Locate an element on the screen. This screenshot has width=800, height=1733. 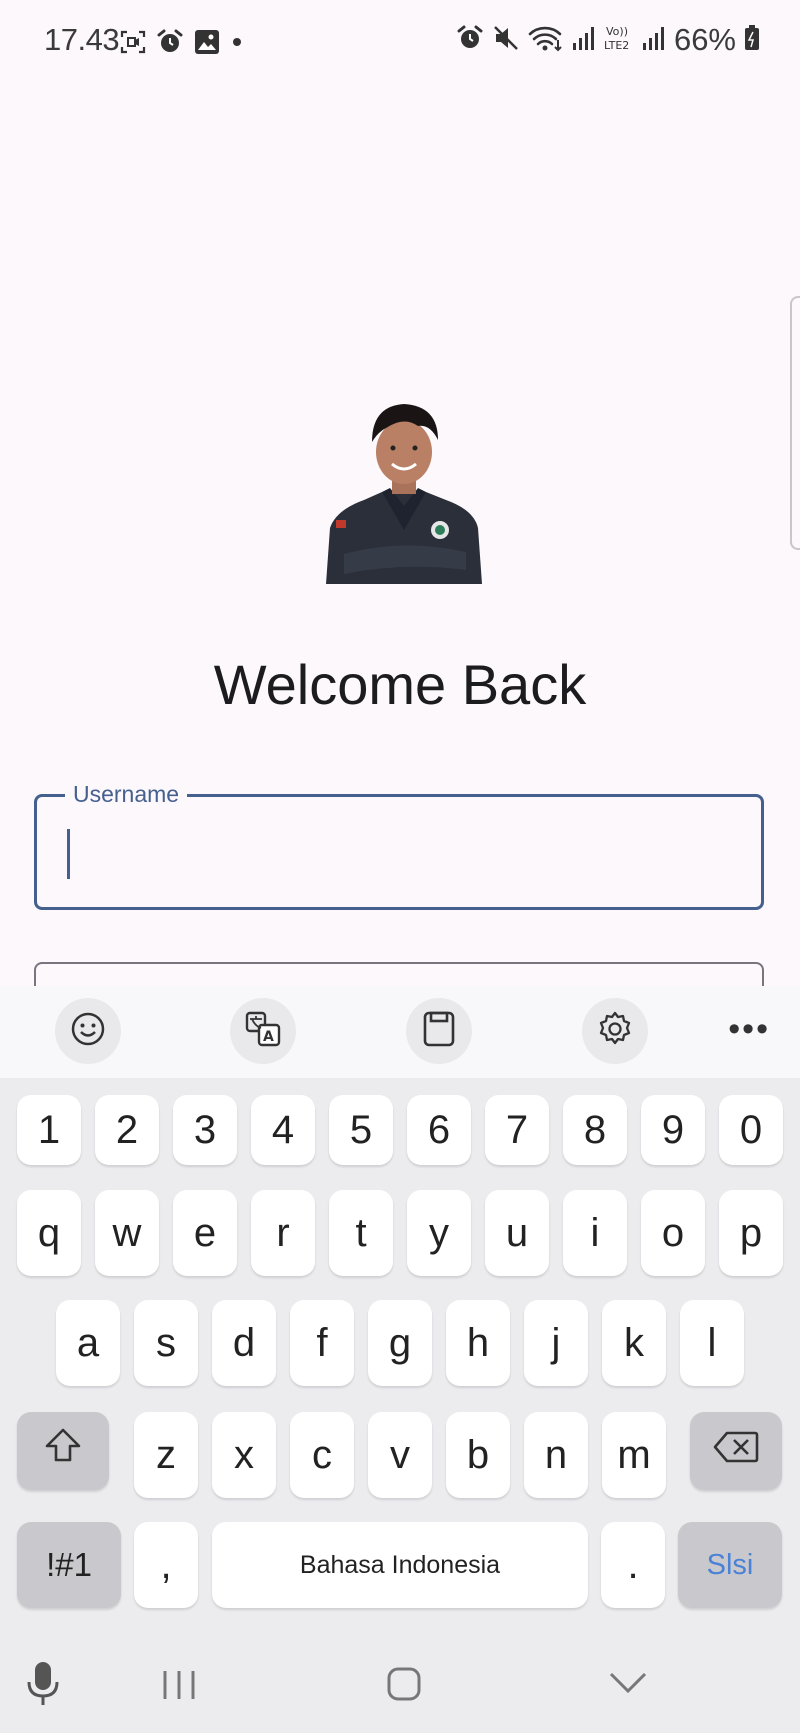
symbols-key: !#1 is located at coordinates (69, 1565).